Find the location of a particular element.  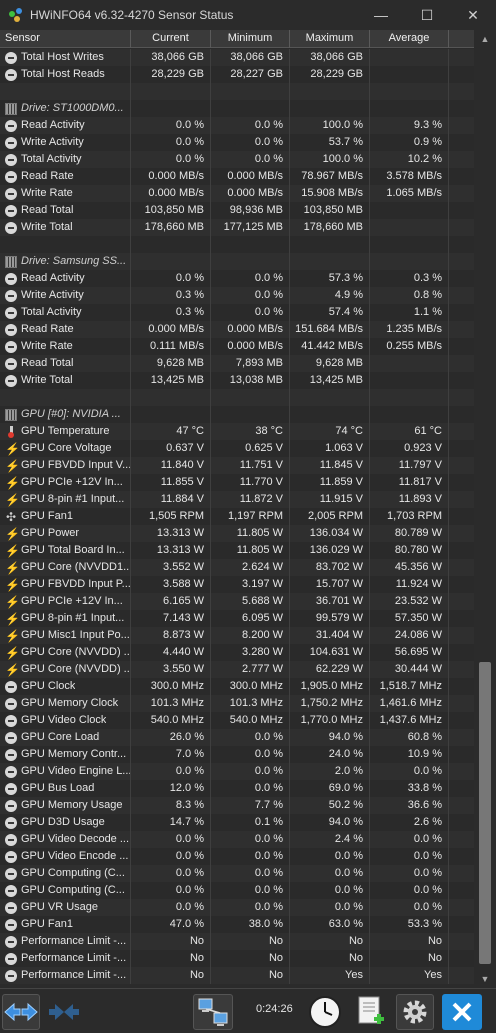

minimize-button: — is located at coordinates (381, 15).